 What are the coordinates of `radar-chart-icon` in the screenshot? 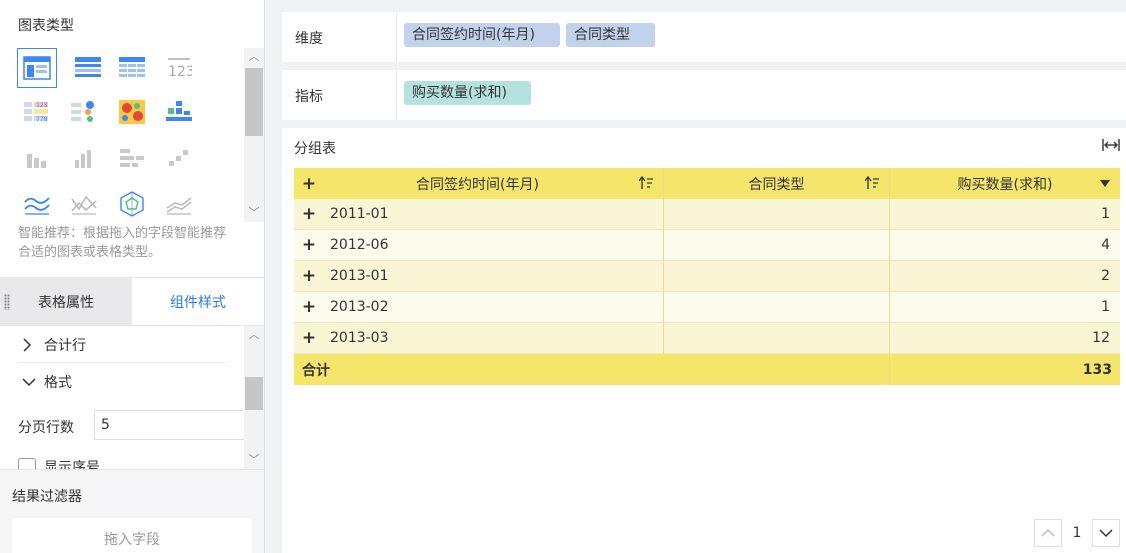 It's located at (132, 204).